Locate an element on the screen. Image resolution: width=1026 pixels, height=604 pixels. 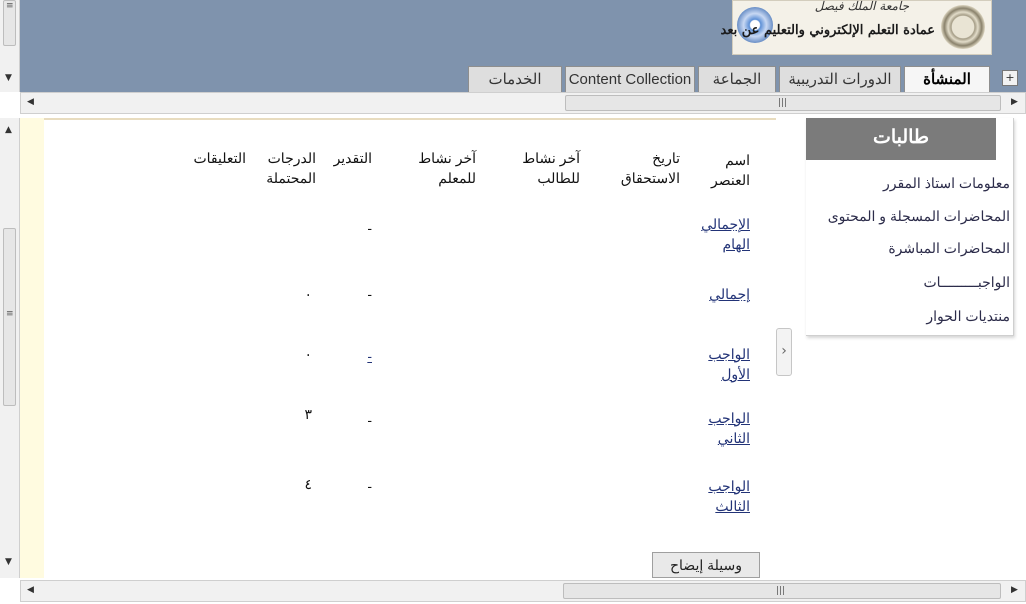
top-frame-vertical-scrollbar: ≡ ▼ is located at coordinates (10, 46).